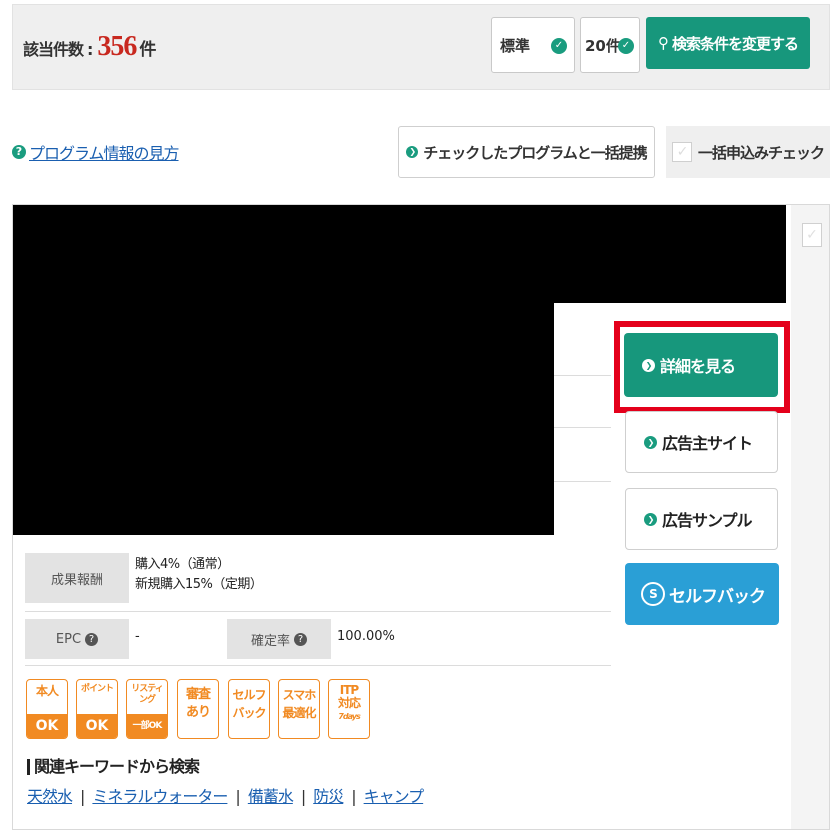 The width and height of the screenshot is (839, 839). I want to click on keyword-link: ミネラルウォーター, so click(160, 796).